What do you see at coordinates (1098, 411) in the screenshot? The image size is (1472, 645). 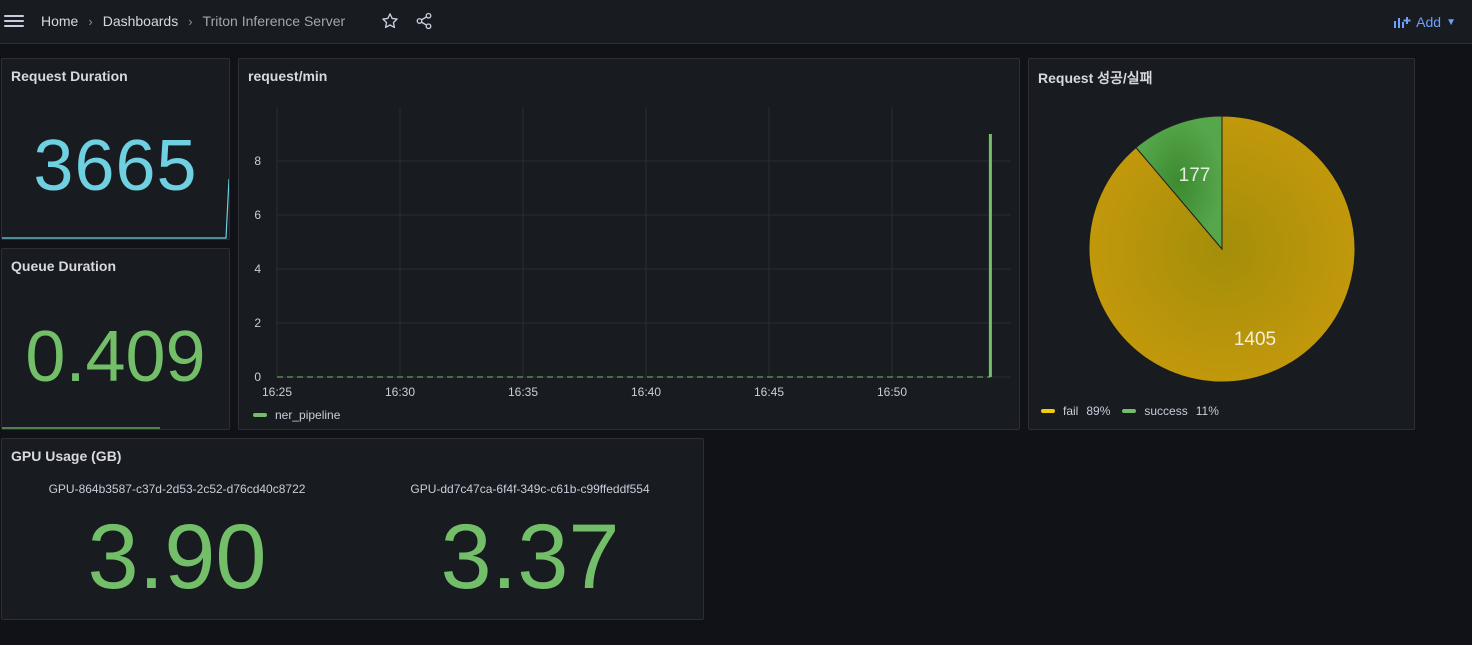 I see `legend-percent: 89%` at bounding box center [1098, 411].